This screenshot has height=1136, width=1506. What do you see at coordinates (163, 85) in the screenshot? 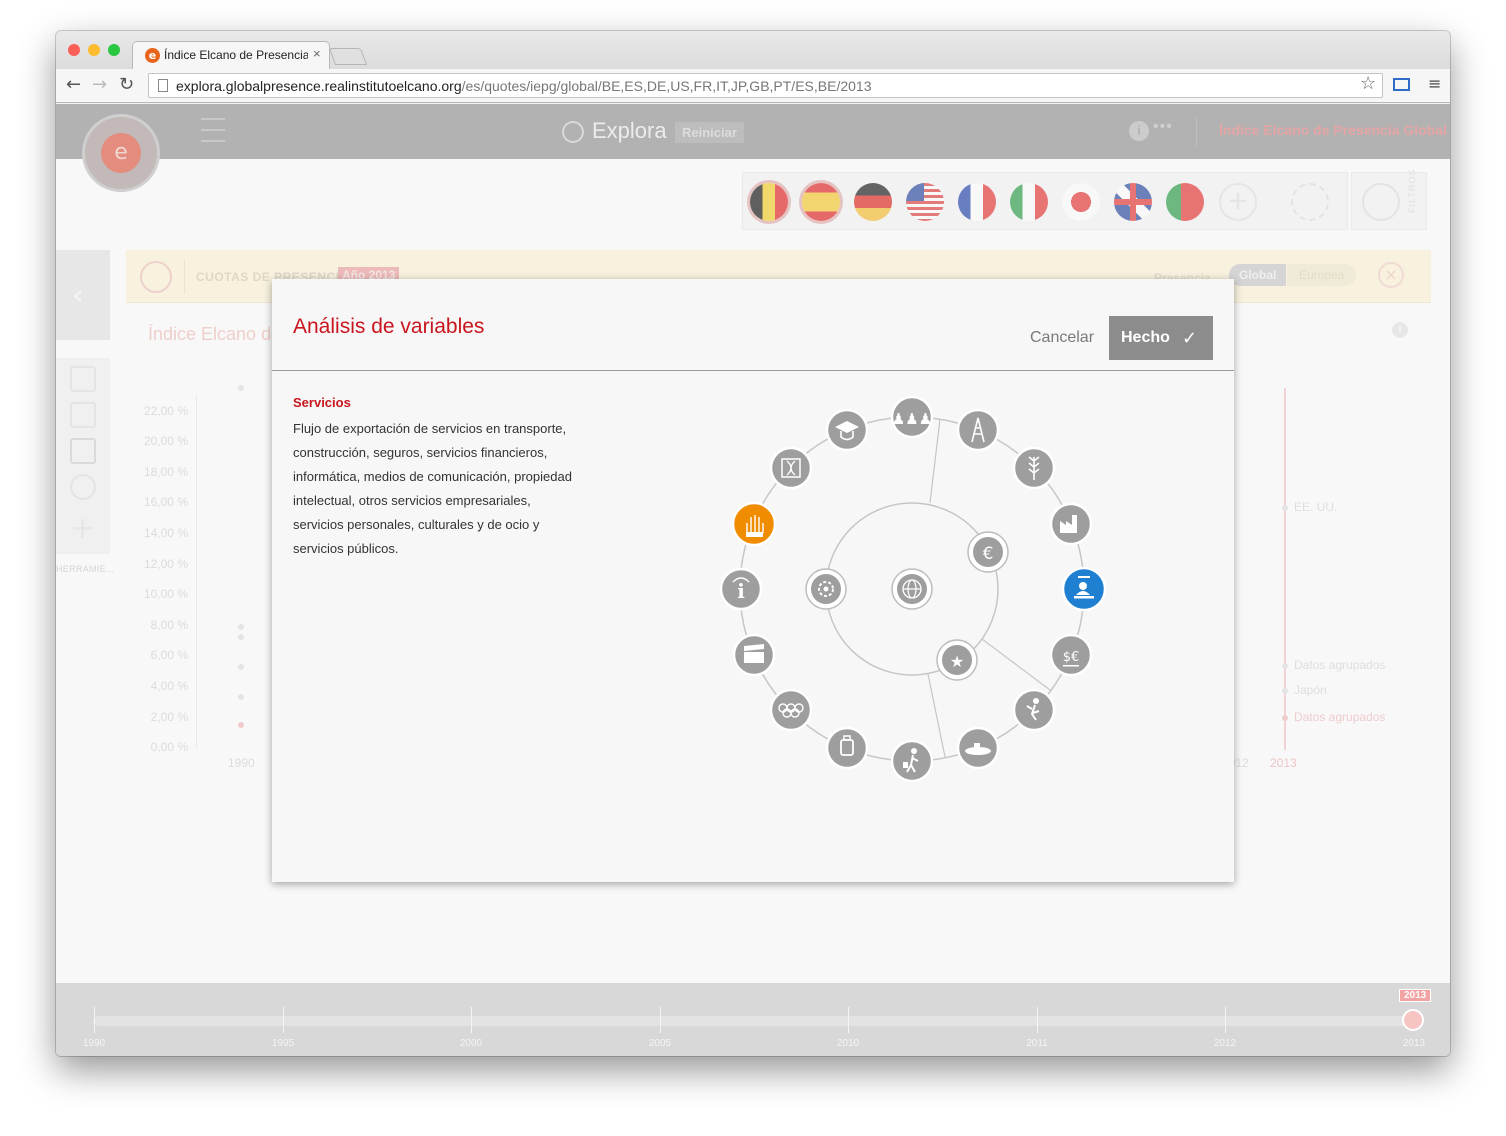
I see `page-document-icon` at bounding box center [163, 85].